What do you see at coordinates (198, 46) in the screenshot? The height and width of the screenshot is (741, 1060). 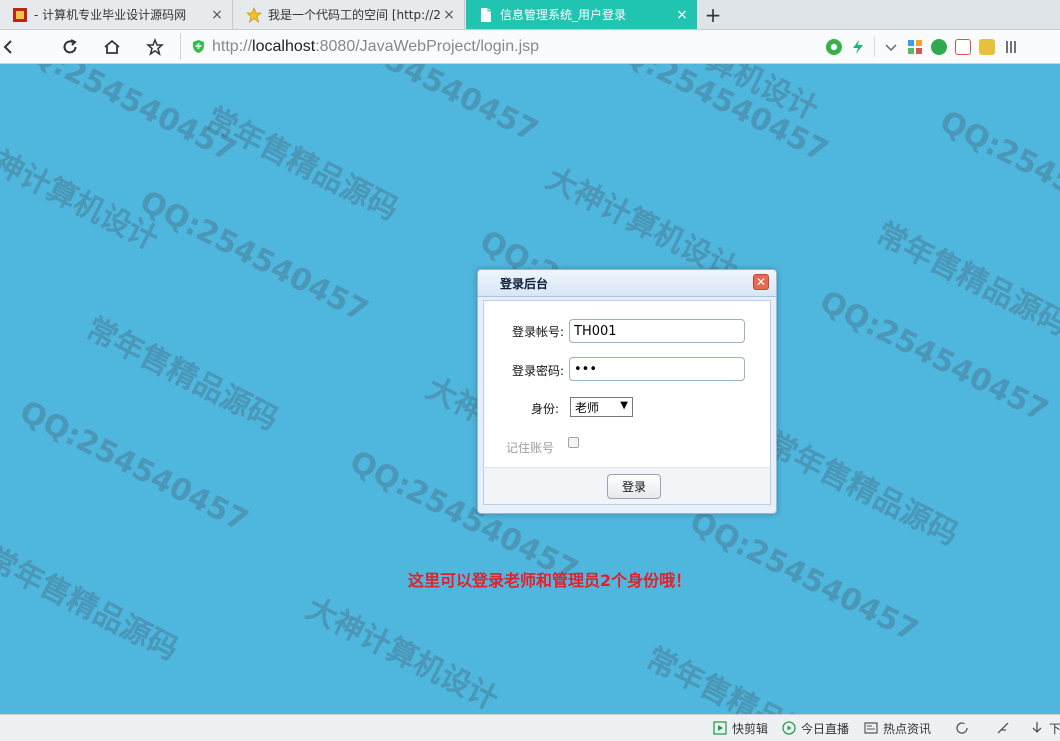 I see `secure-shield-icon` at bounding box center [198, 46].